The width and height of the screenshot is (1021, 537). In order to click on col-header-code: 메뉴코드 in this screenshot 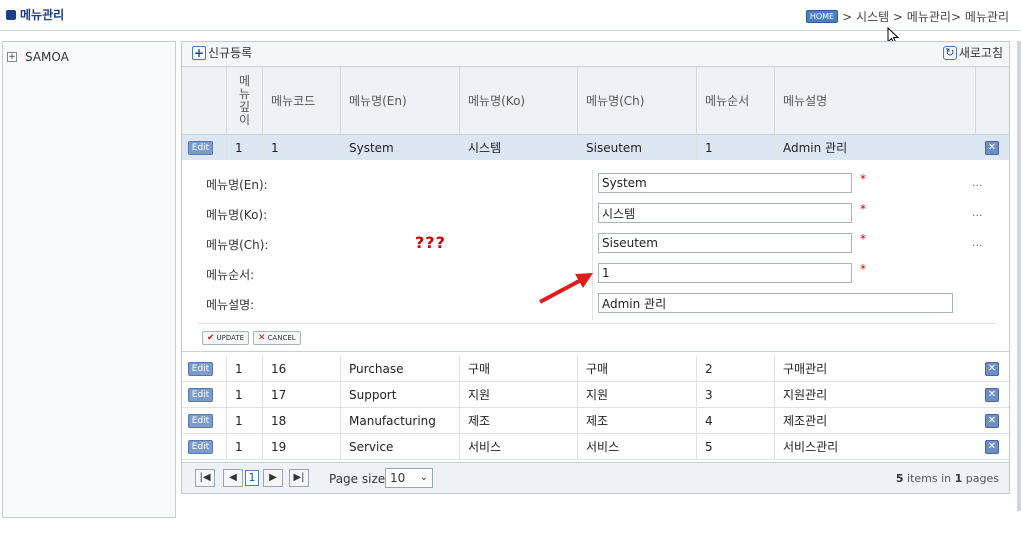, I will do `click(301, 100)`.